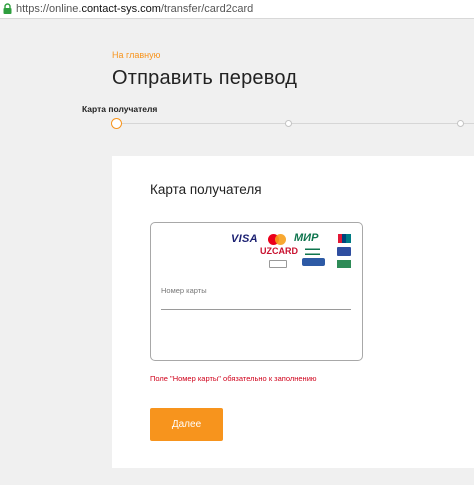 The image size is (474, 485). Describe the element at coordinates (256, 291) in the screenshot. I see `card-input-box: VISA МИР UZCARD ▬▬▬ ▬▬▬ Номер карты` at that location.